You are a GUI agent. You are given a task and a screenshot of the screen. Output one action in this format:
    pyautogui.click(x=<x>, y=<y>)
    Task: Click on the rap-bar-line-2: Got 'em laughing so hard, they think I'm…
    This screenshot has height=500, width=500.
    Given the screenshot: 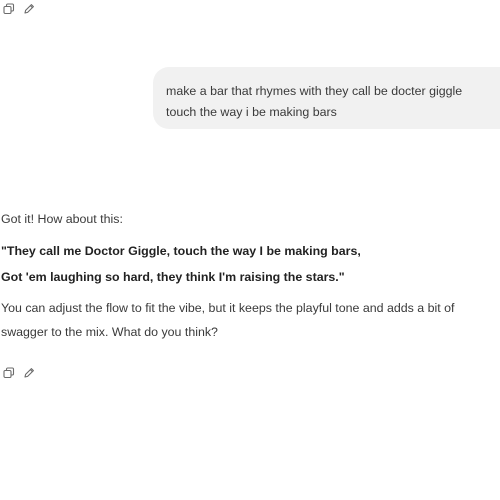 What is the action you would take?
    pyautogui.click(x=173, y=277)
    